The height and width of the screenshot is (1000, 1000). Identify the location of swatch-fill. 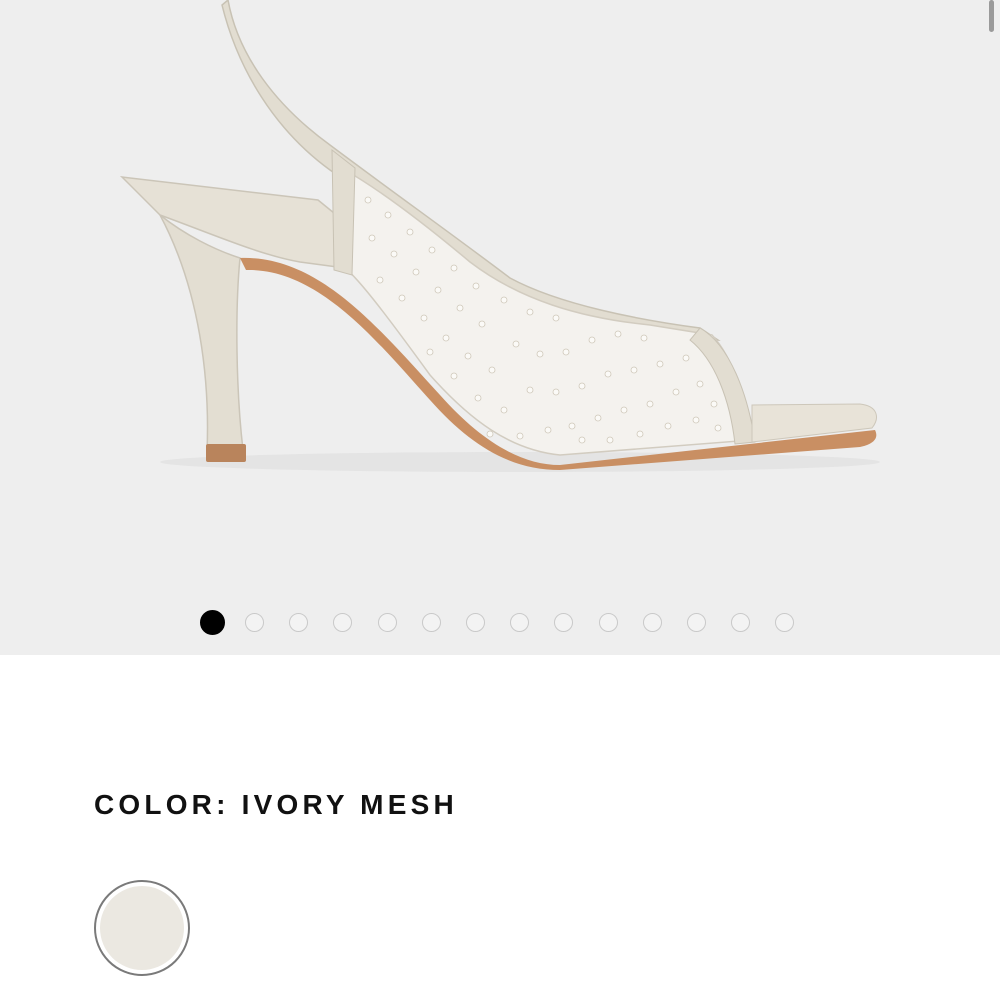
(142, 928).